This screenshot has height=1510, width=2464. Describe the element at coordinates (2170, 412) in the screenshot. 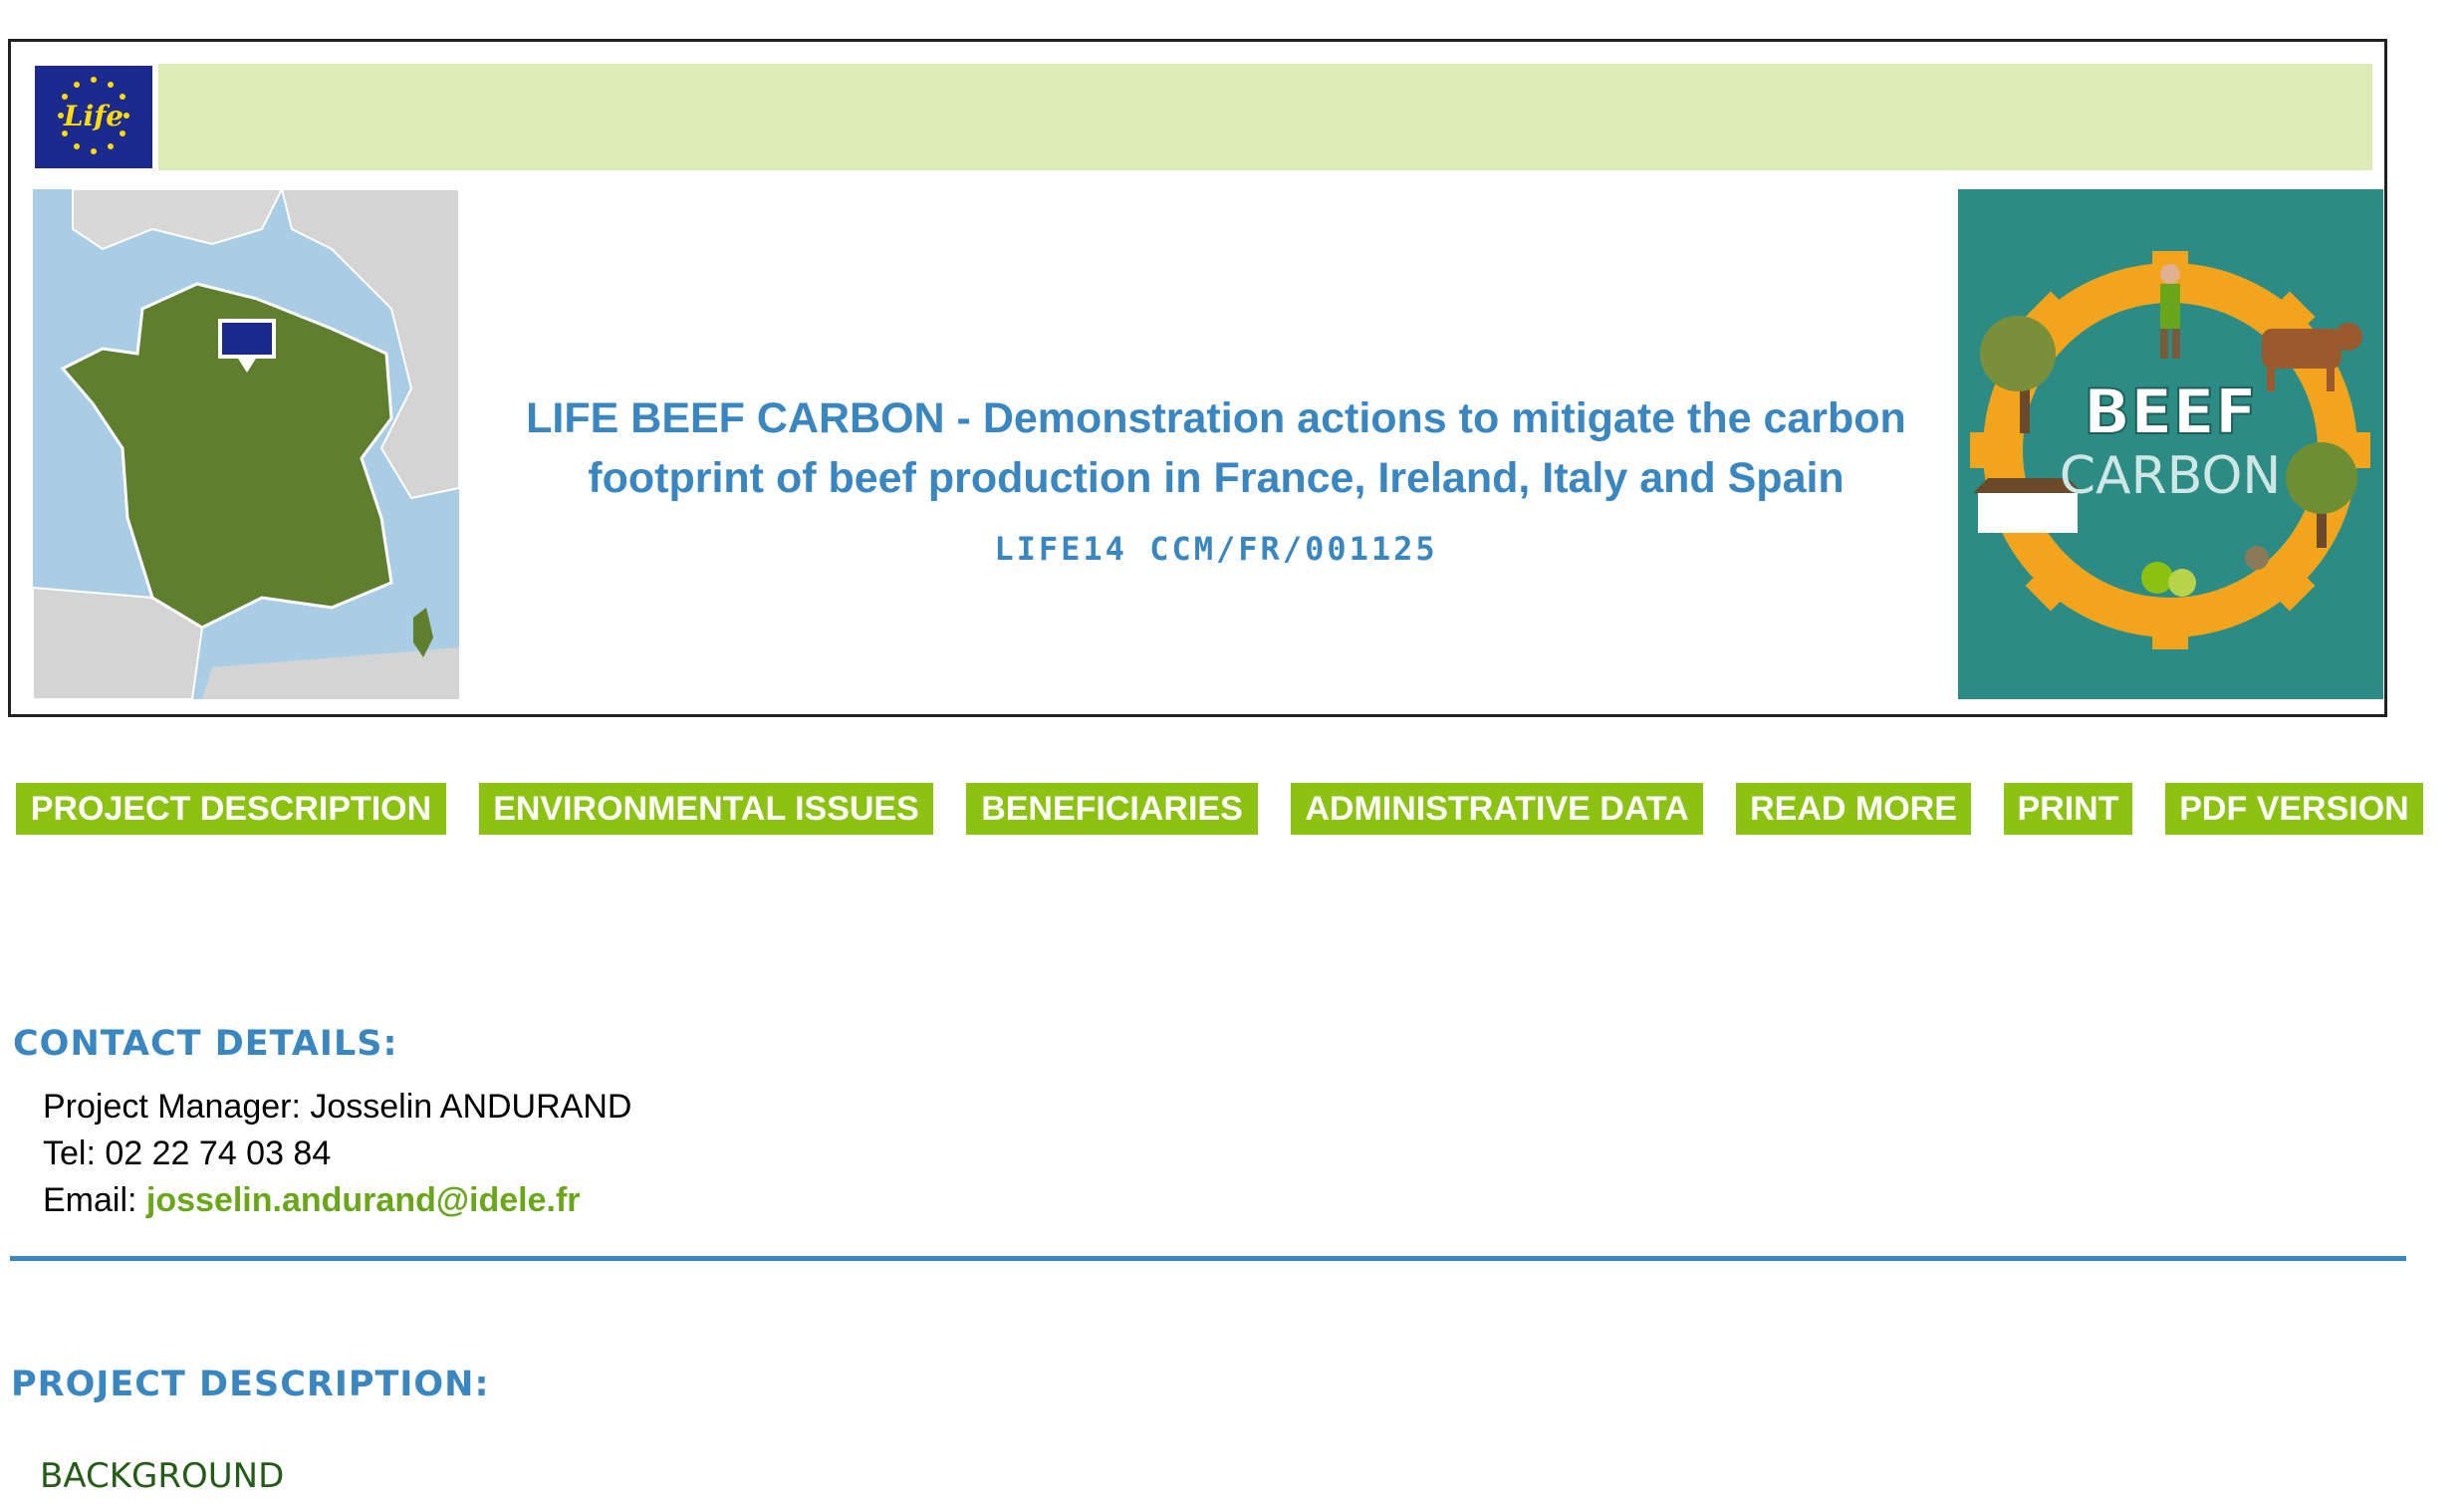

I see `beef-logo-line1: BEEF` at that location.